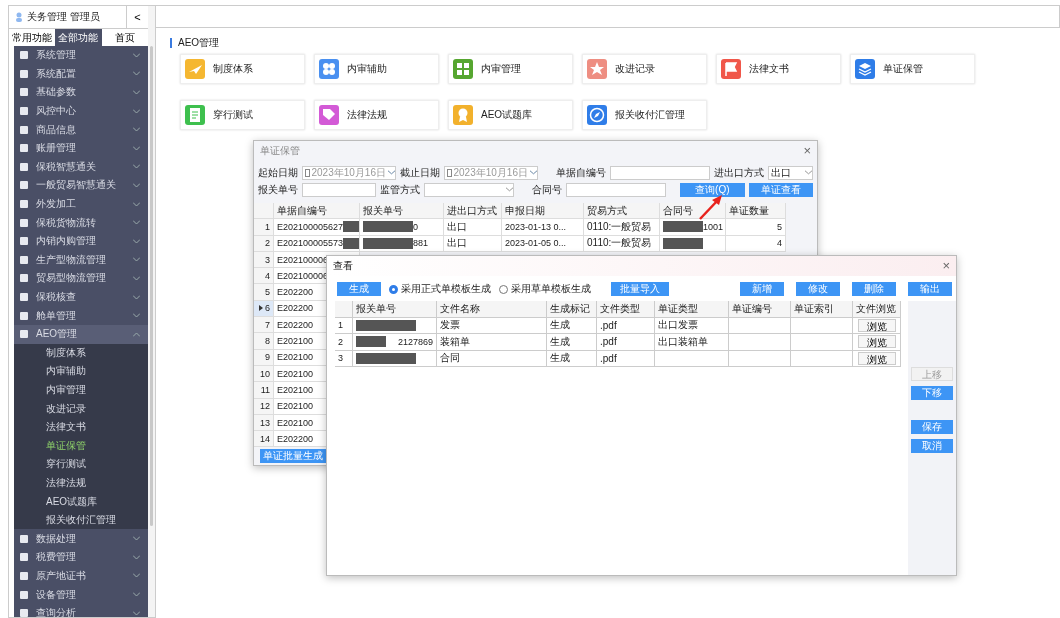  Describe the element at coordinates (739, 172) in the screenshot. I see `field-label: 进出口方式` at that location.